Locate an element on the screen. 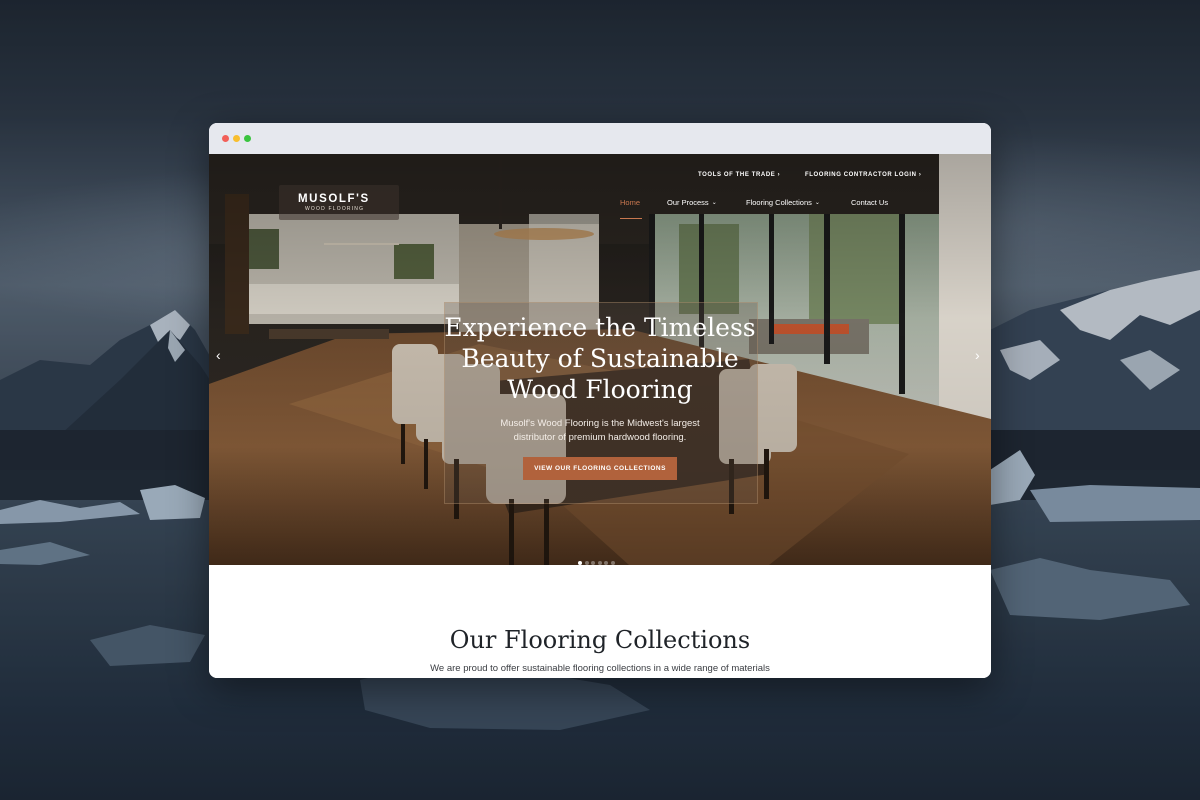 Image resolution: width=1200 pixels, height=800 pixels. chevron-left-icon: ‹ is located at coordinates (218, 355).